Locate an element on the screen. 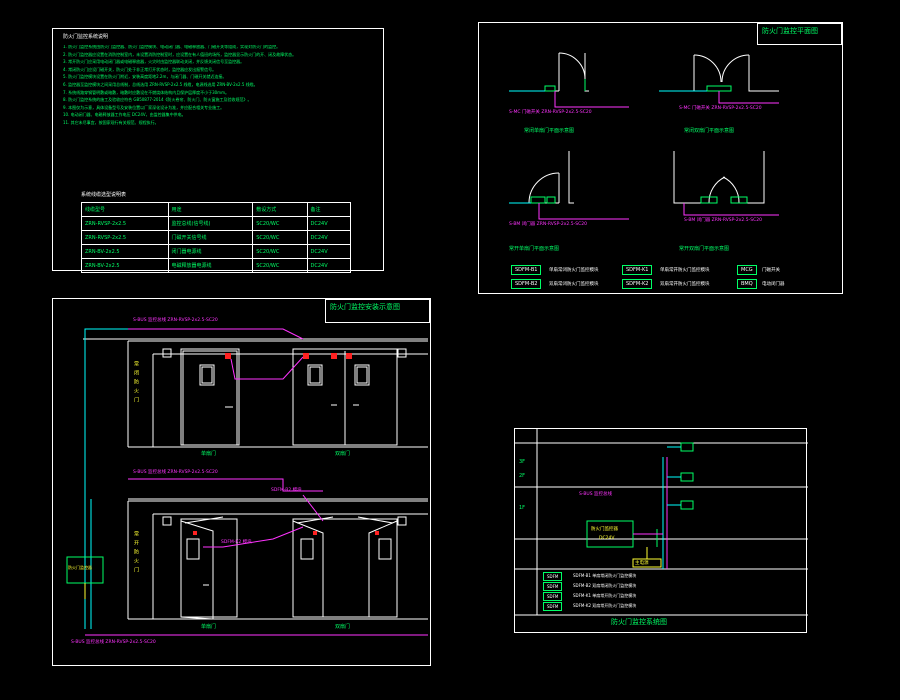 This screenshot has width=900, height=700. elevation-door-wire: SDFM-B2 模块 is located at coordinates (286, 490).